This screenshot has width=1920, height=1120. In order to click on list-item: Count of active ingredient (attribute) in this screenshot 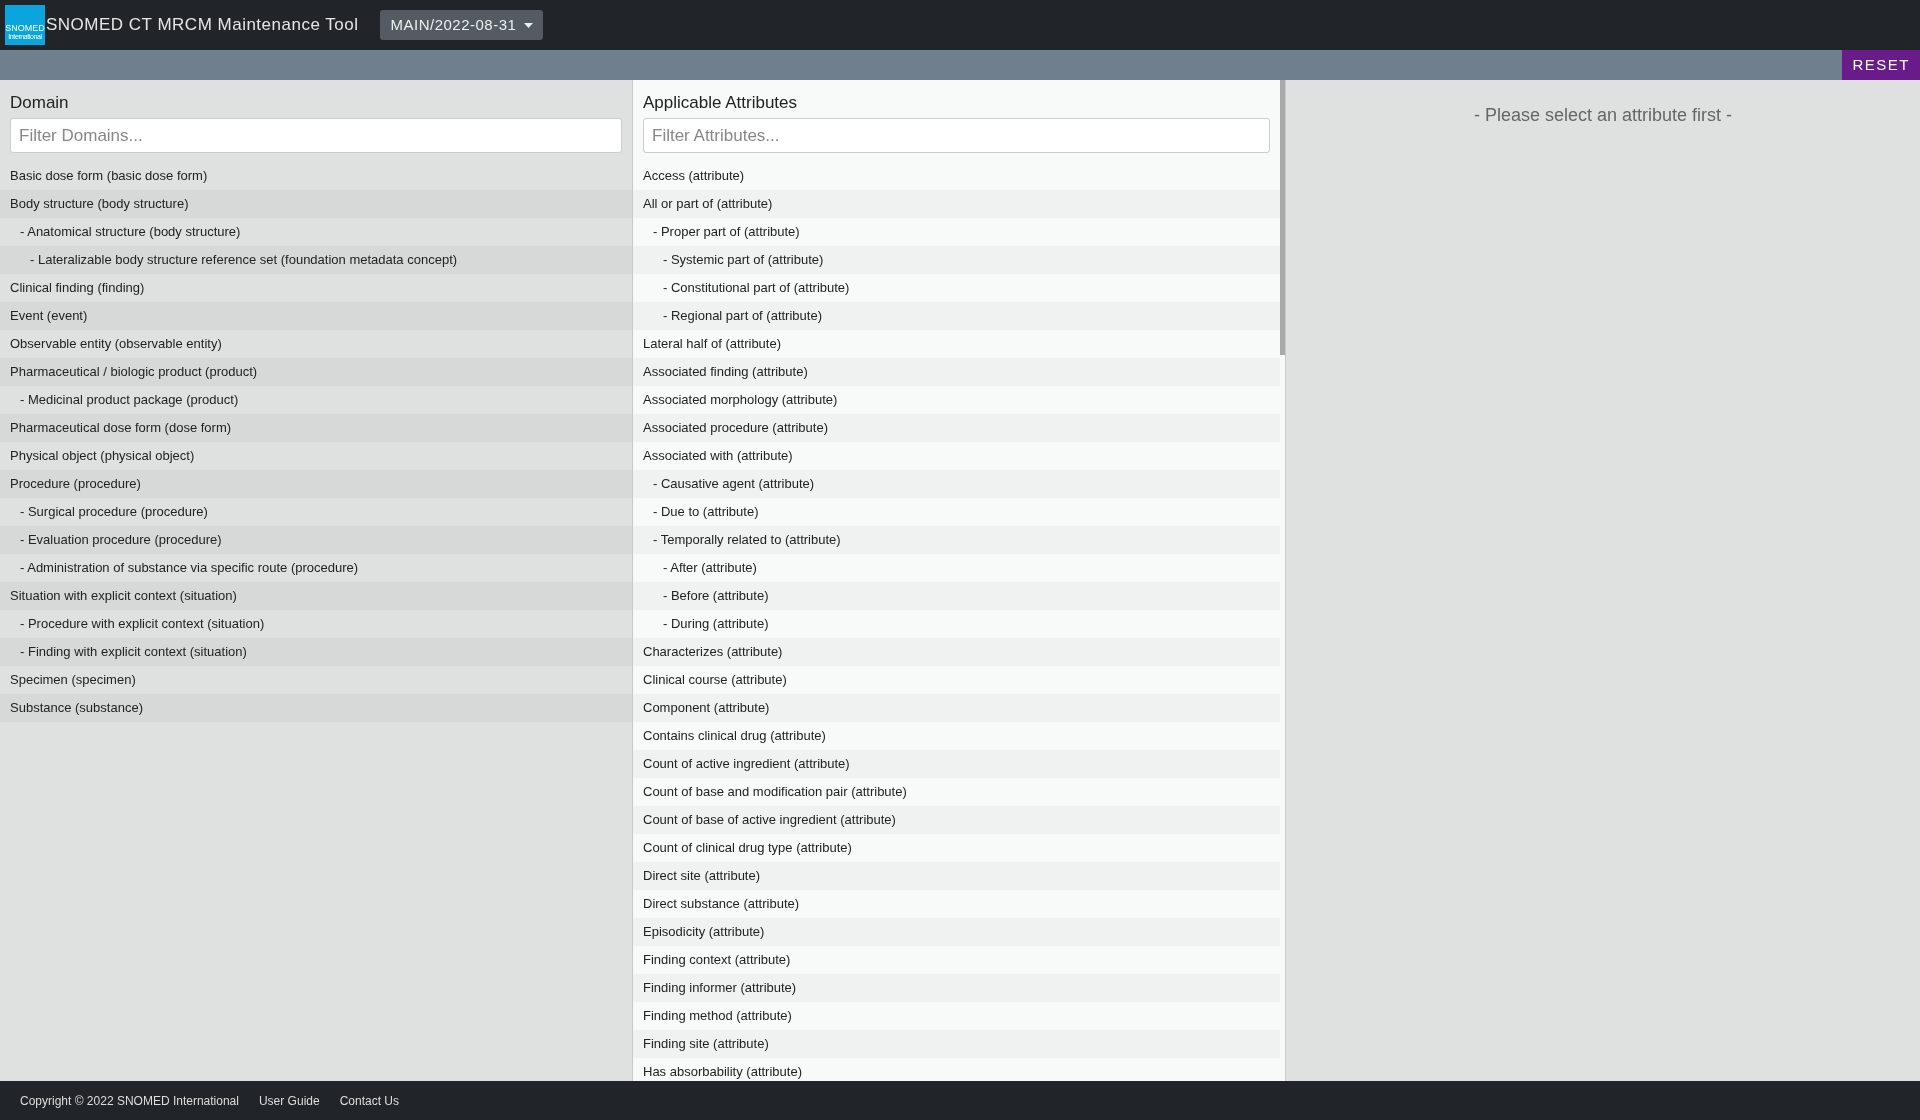, I will do `click(956, 764)`.